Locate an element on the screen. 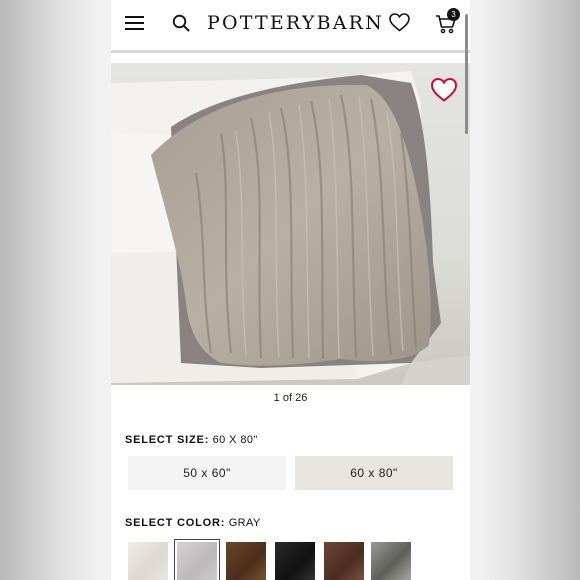  scrollbar is located at coordinates (466, 74).